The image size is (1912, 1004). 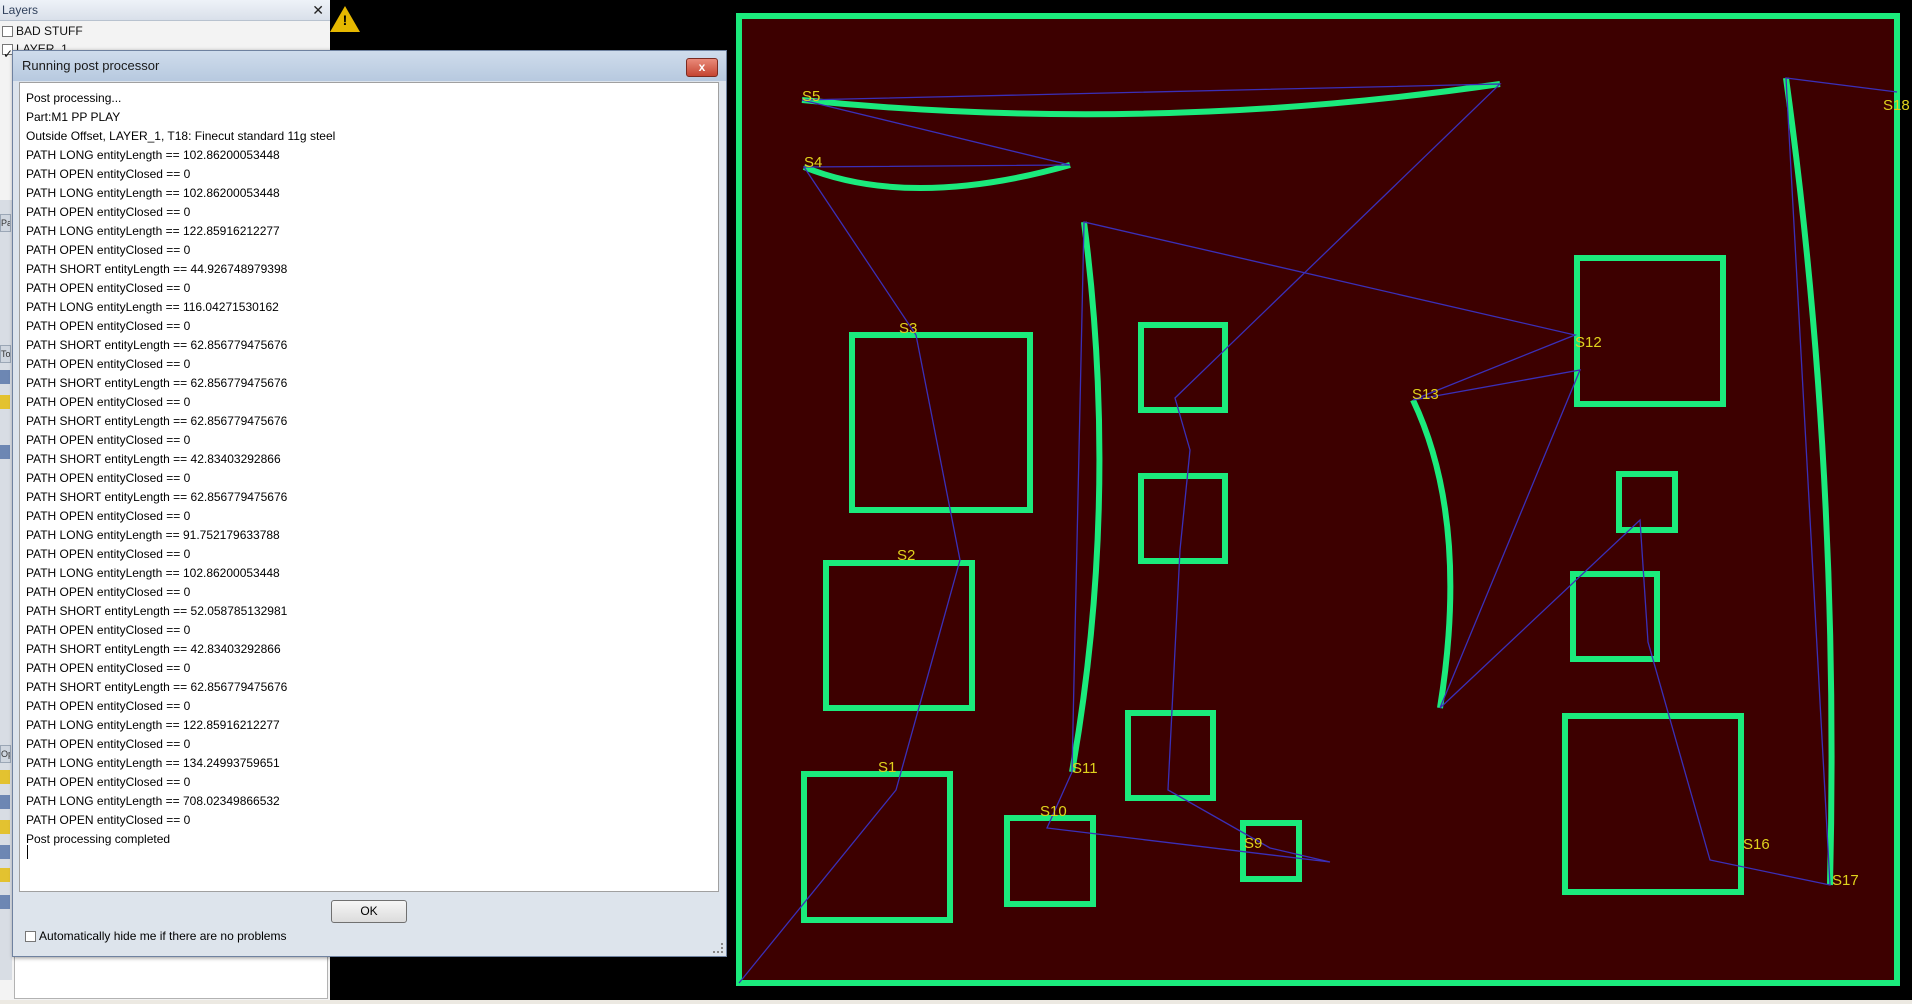 What do you see at coordinates (91, 65) in the screenshot?
I see `dialog-title: Running post processor` at bounding box center [91, 65].